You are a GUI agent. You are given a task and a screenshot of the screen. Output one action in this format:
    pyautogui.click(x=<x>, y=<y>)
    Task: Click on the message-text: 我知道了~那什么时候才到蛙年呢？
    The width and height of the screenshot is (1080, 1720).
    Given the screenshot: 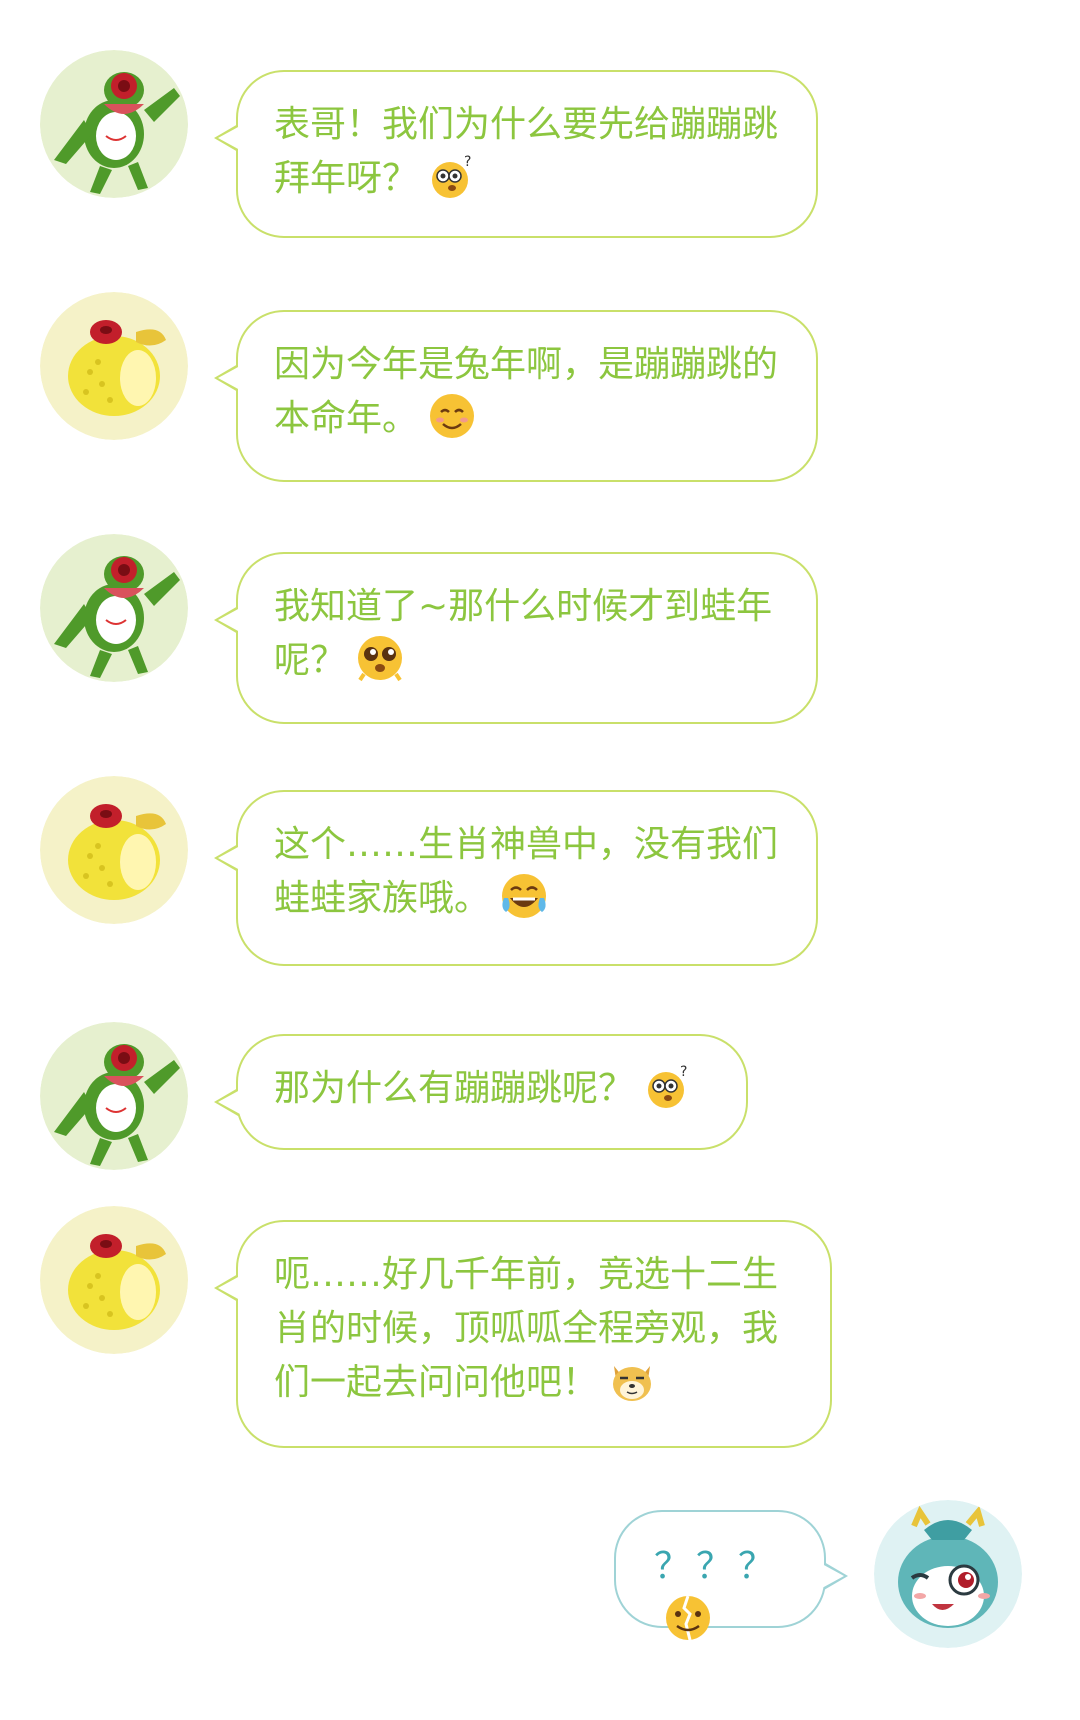 What is the action you would take?
    pyautogui.click(x=523, y=633)
    